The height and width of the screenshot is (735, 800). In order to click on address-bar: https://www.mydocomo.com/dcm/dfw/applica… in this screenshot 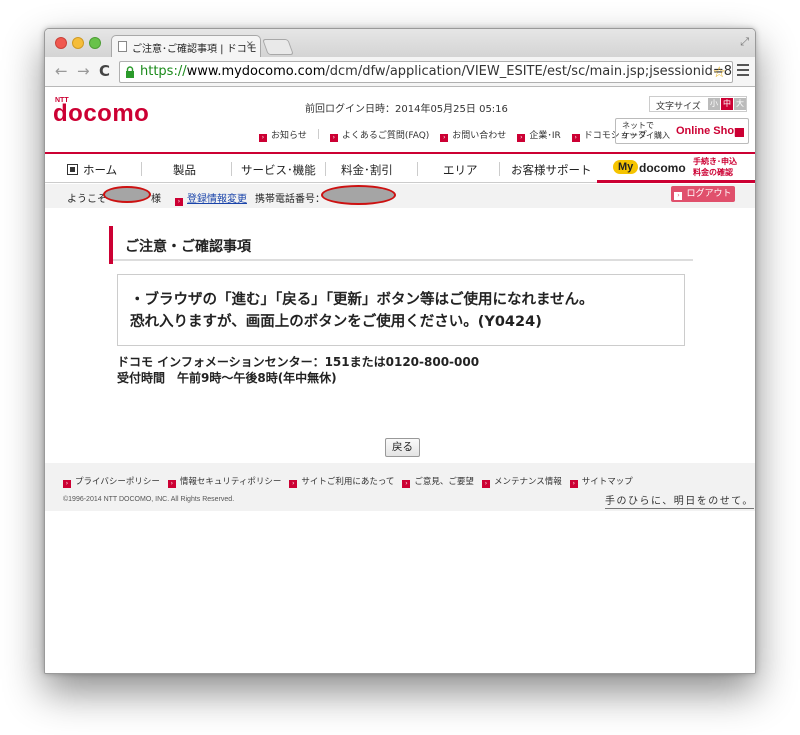, I will do `click(426, 72)`.